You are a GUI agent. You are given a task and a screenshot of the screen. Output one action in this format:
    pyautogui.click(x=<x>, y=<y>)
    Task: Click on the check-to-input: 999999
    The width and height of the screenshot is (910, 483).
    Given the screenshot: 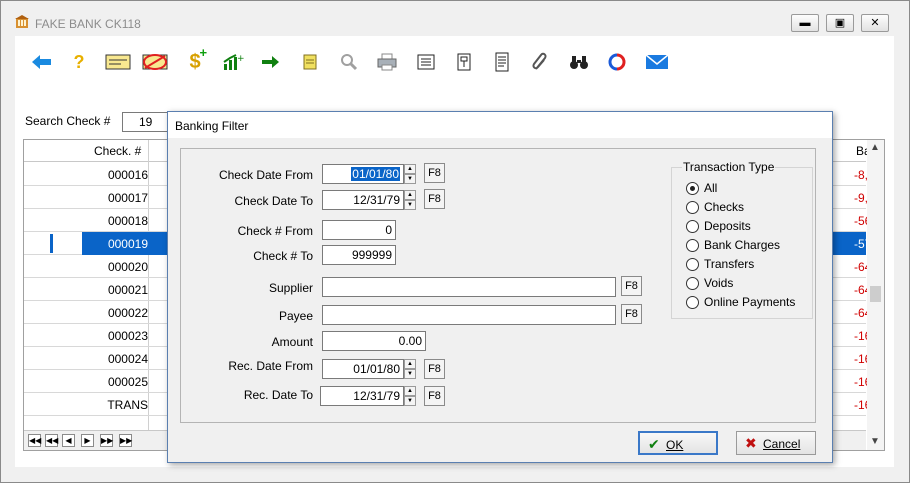 What is the action you would take?
    pyautogui.click(x=359, y=255)
    